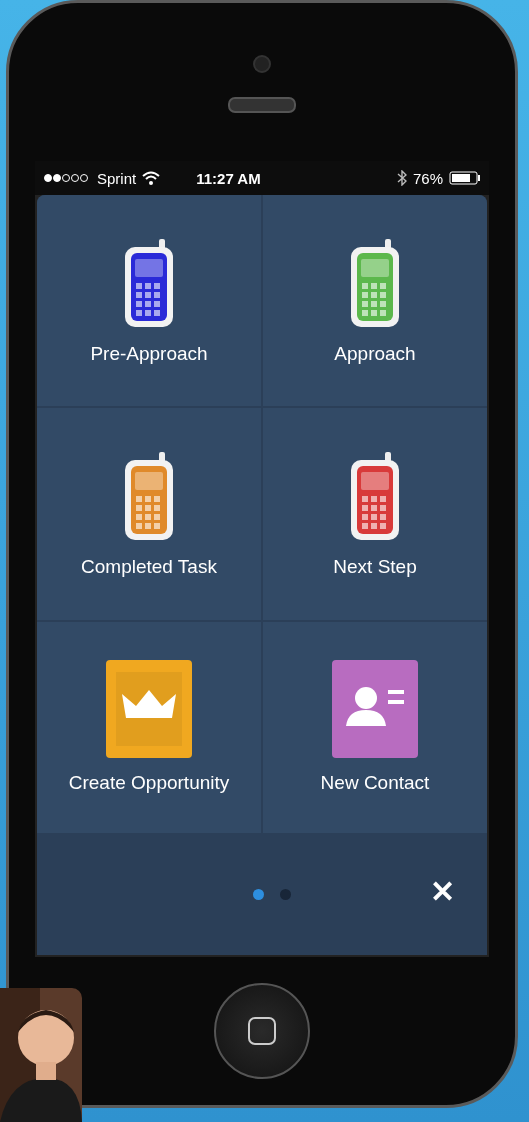  What do you see at coordinates (375, 353) in the screenshot?
I see `tile-label: Approach` at bounding box center [375, 353].